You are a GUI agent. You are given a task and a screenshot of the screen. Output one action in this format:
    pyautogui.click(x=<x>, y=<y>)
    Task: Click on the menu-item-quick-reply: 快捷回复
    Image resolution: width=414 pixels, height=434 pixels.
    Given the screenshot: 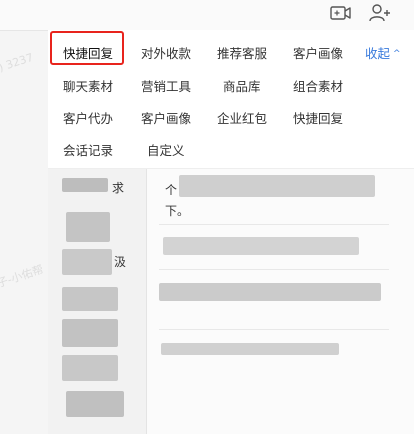 What is the action you would take?
    pyautogui.click(x=88, y=54)
    